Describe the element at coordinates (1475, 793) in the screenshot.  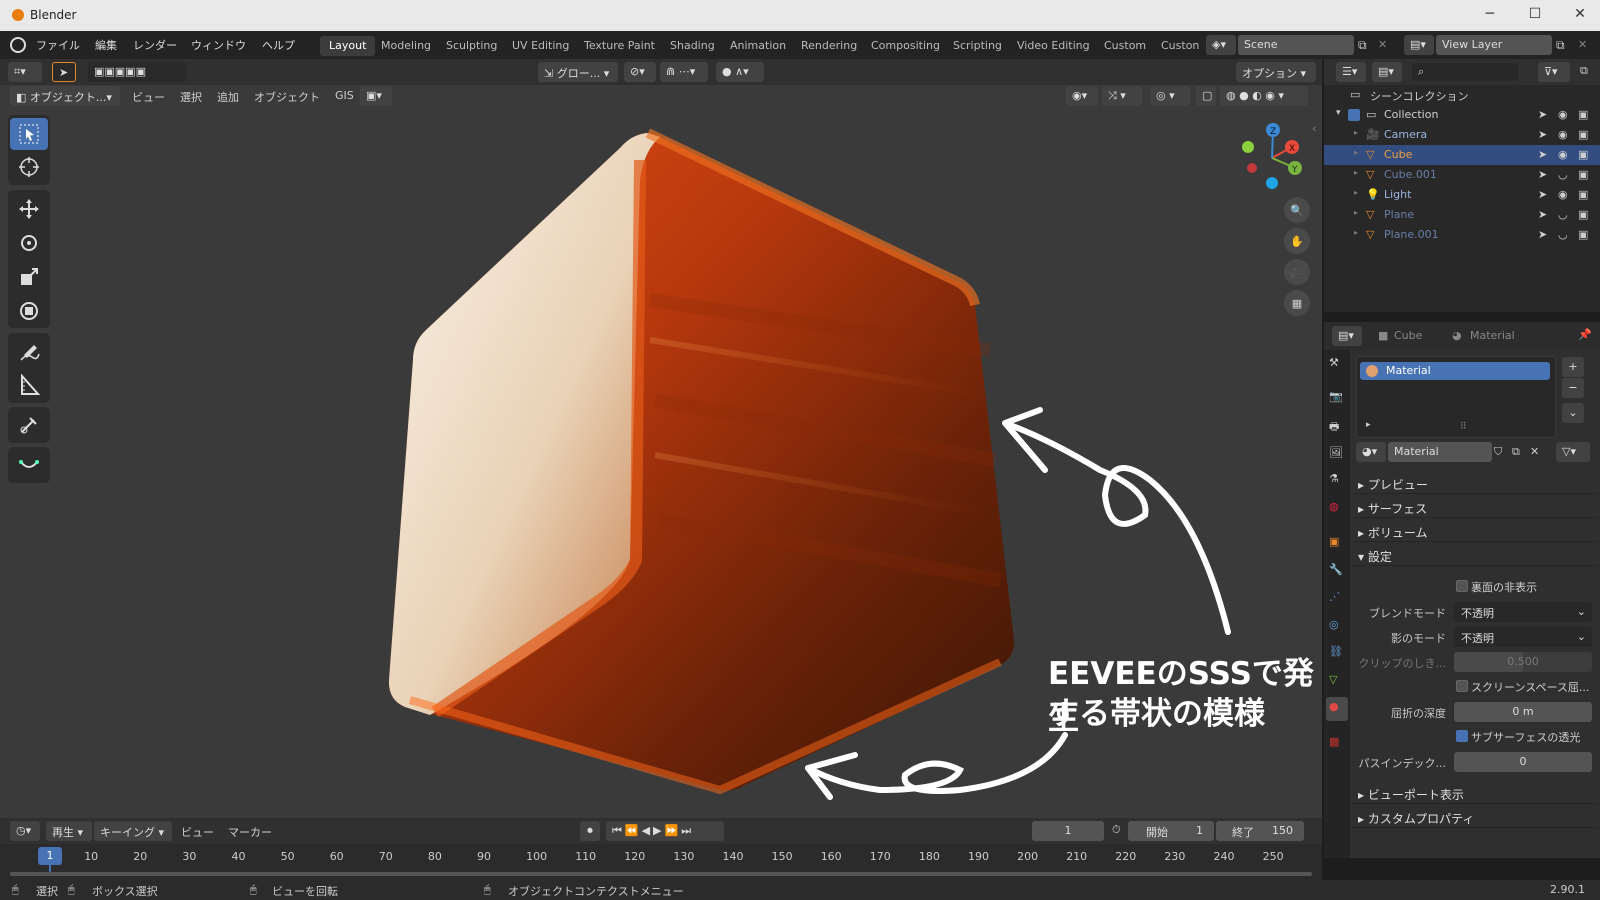
I see `panel-viewport-display: ▸ ビューポート表示` at that location.